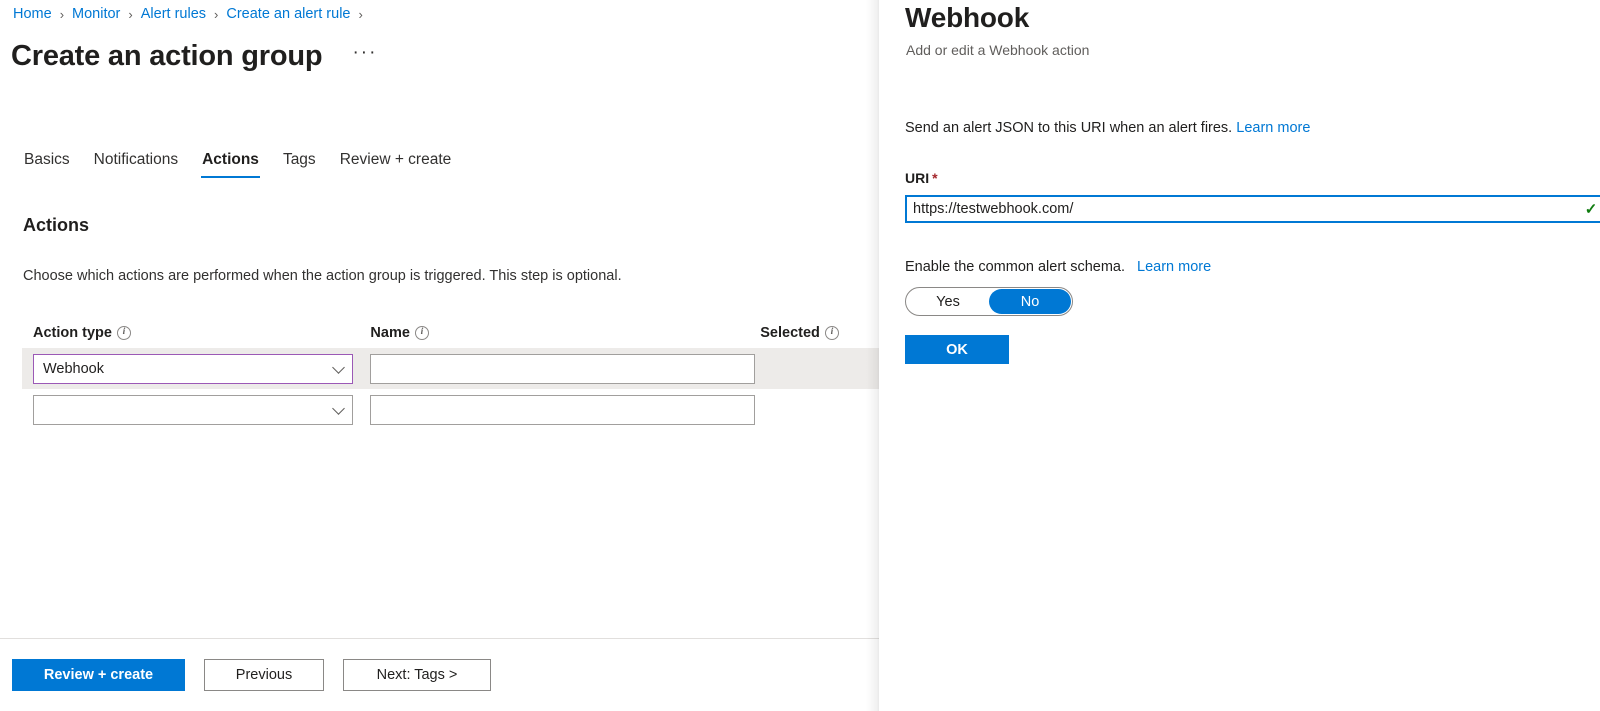 This screenshot has height=711, width=1600. I want to click on wizard-footer: Review + create Previous Next: Tags >, so click(251, 675).